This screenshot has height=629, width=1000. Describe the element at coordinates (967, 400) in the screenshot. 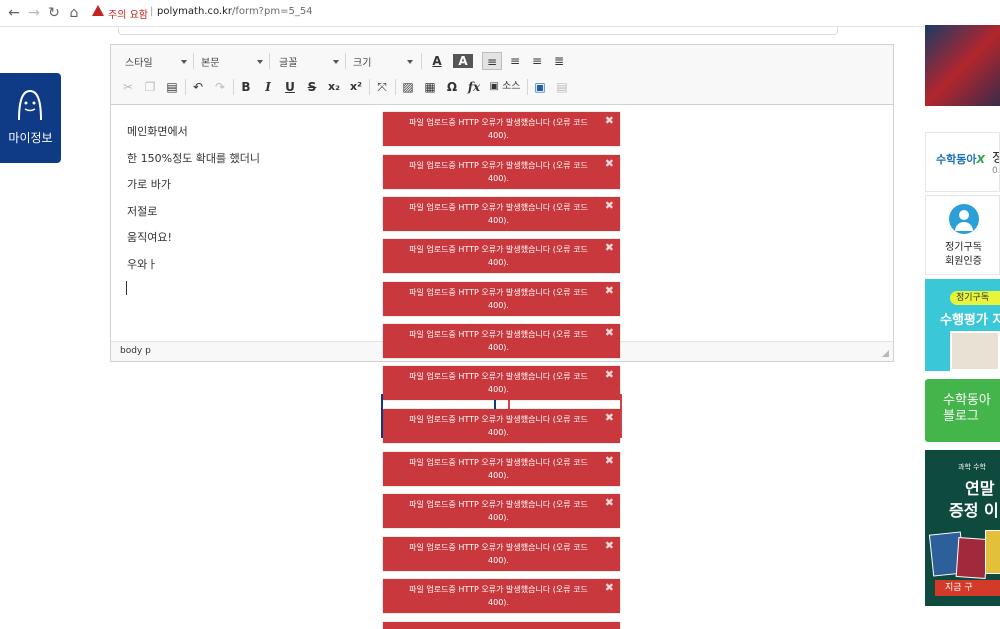

I see `blog-label-line1: 수학동아` at that location.